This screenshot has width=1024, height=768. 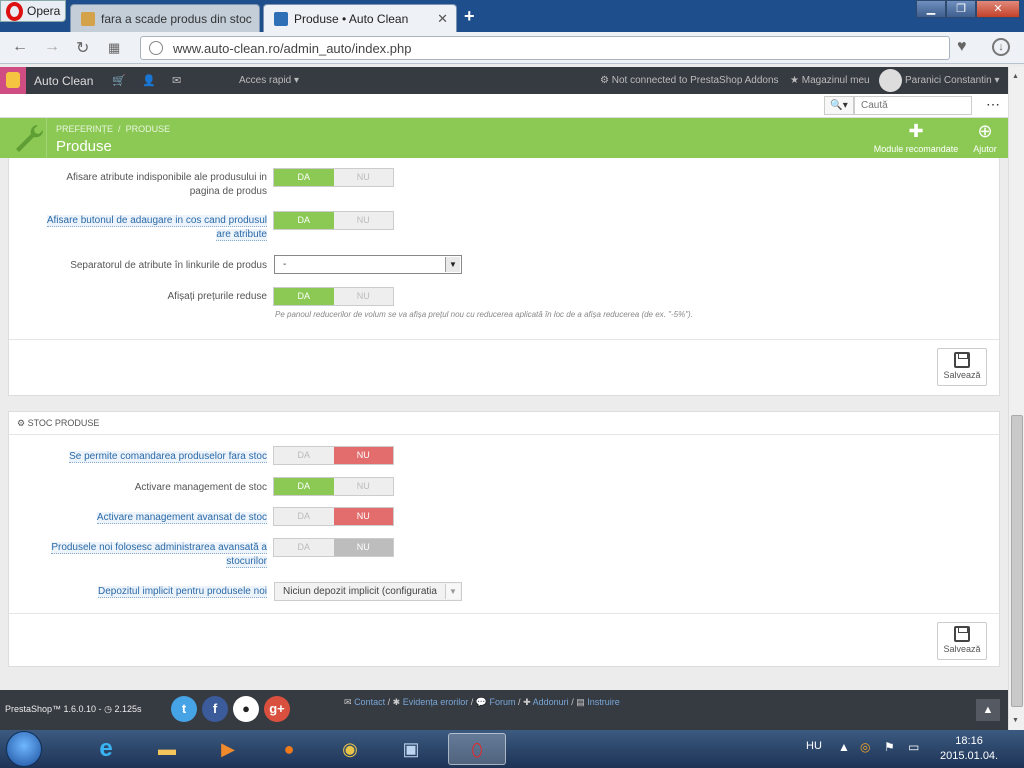 What do you see at coordinates (24, 749) in the screenshot?
I see `start-button` at bounding box center [24, 749].